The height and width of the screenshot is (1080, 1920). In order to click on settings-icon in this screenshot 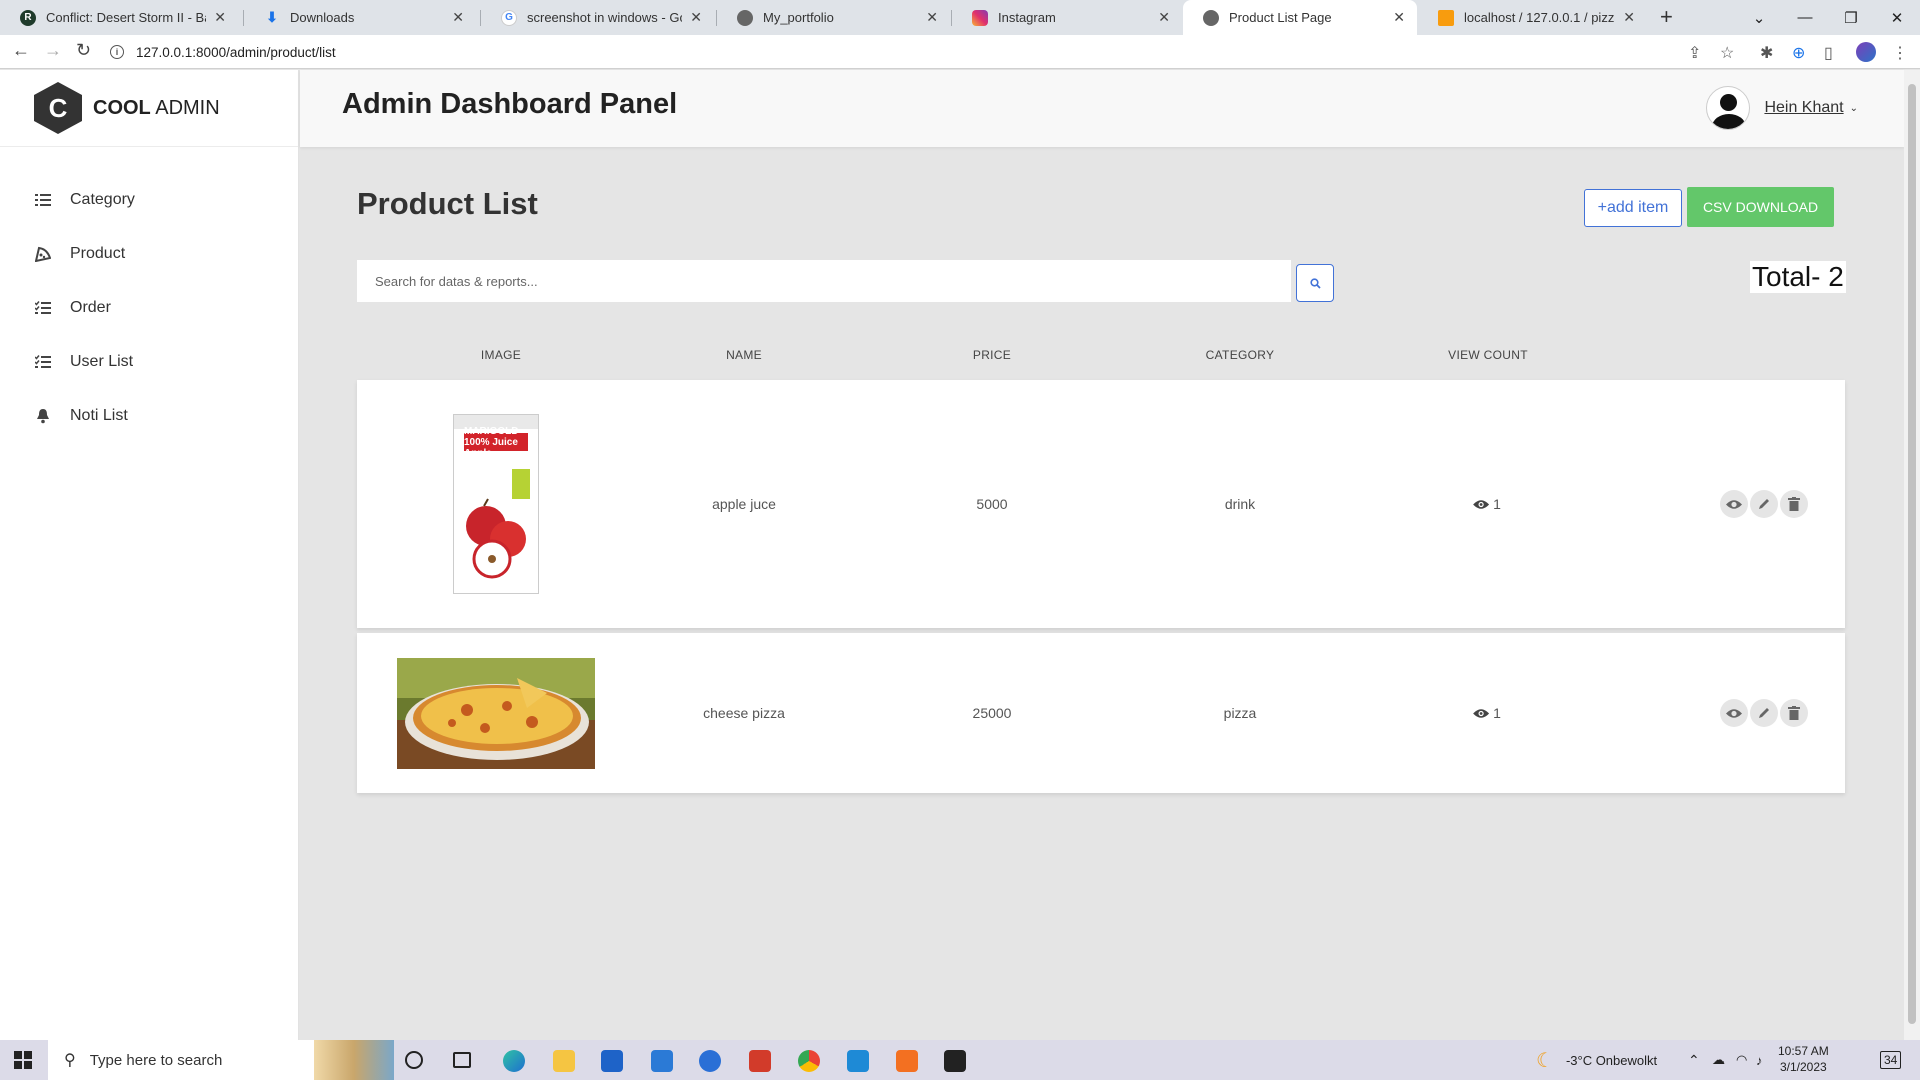, I will do `click(710, 1061)`.